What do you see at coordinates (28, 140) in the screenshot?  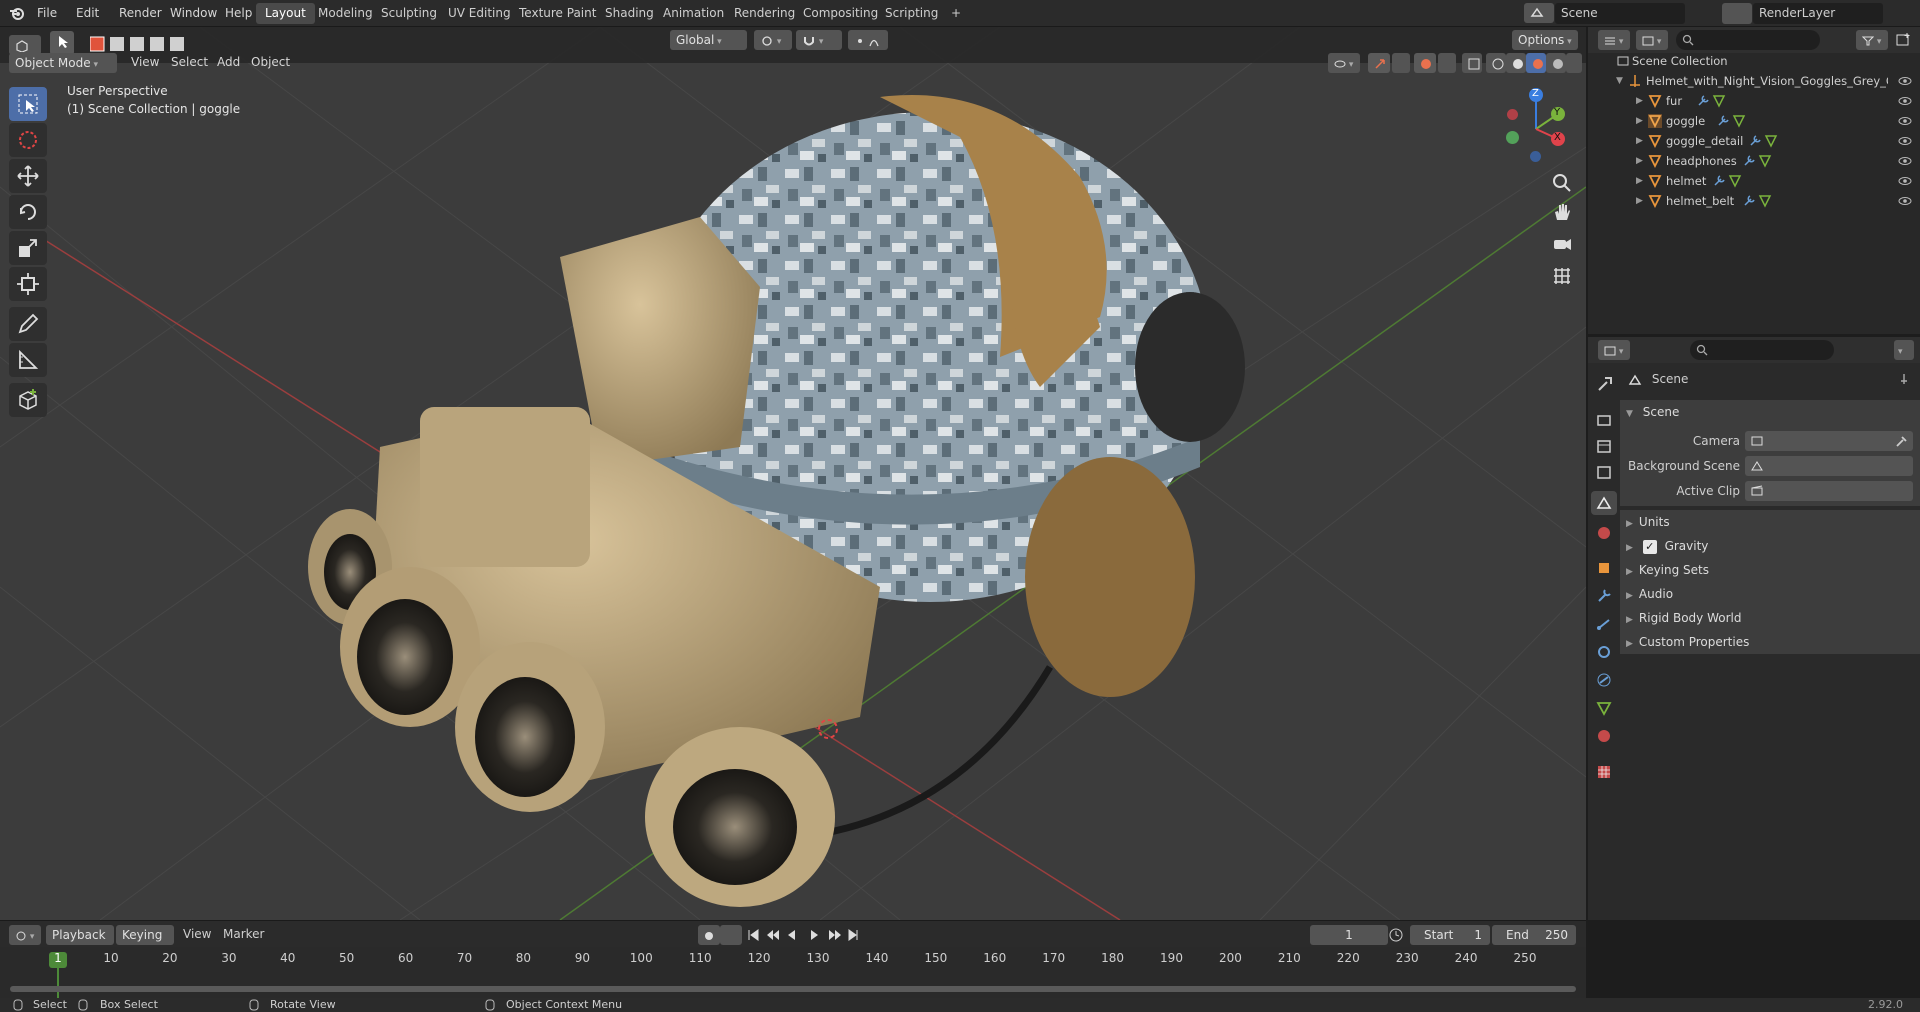 I see `tool-cursor` at bounding box center [28, 140].